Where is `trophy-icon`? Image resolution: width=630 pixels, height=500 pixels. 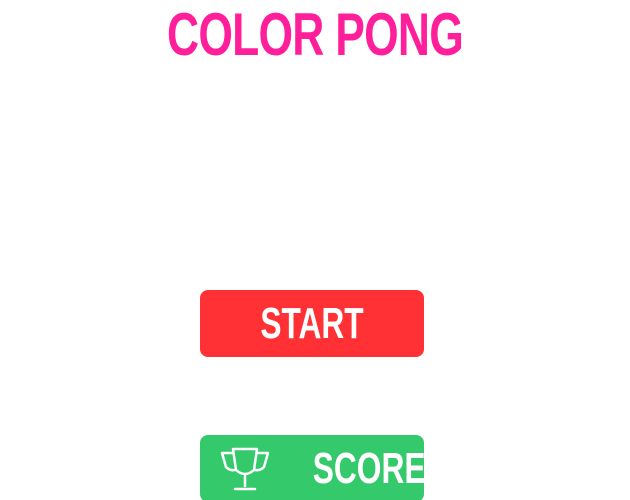 trophy-icon is located at coordinates (245, 469).